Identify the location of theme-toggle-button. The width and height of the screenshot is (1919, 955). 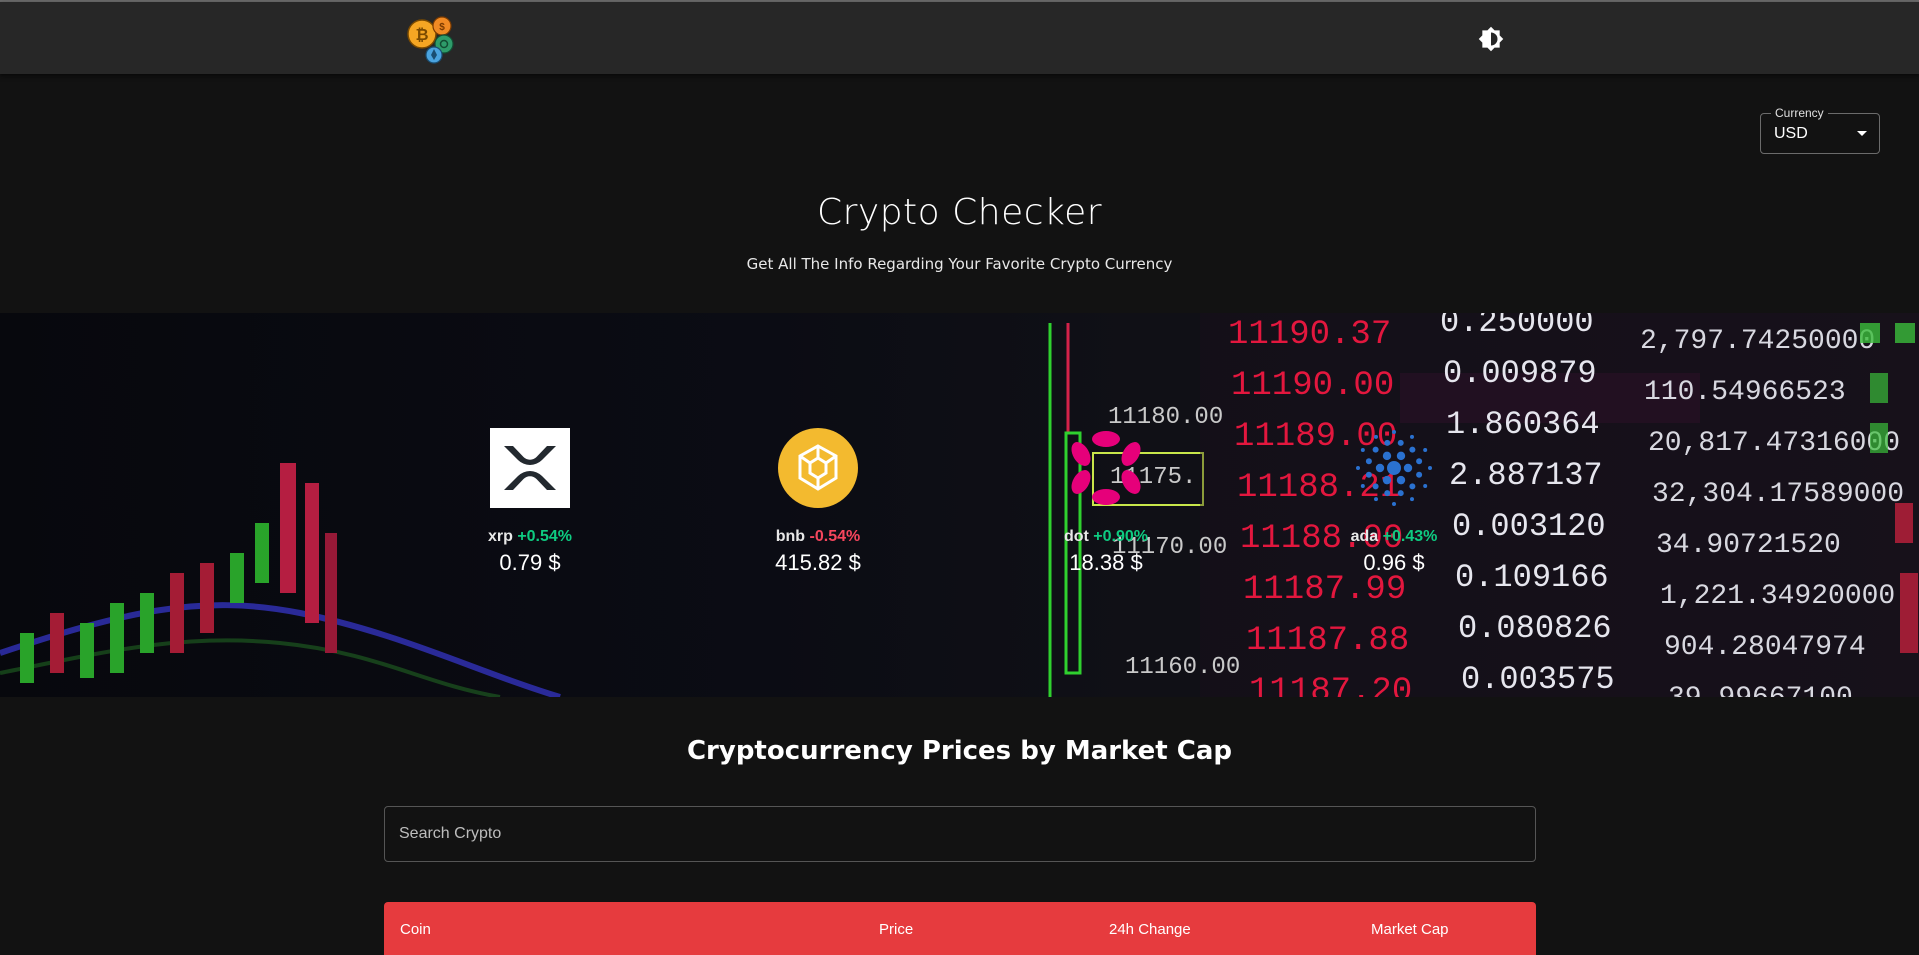
(1491, 39).